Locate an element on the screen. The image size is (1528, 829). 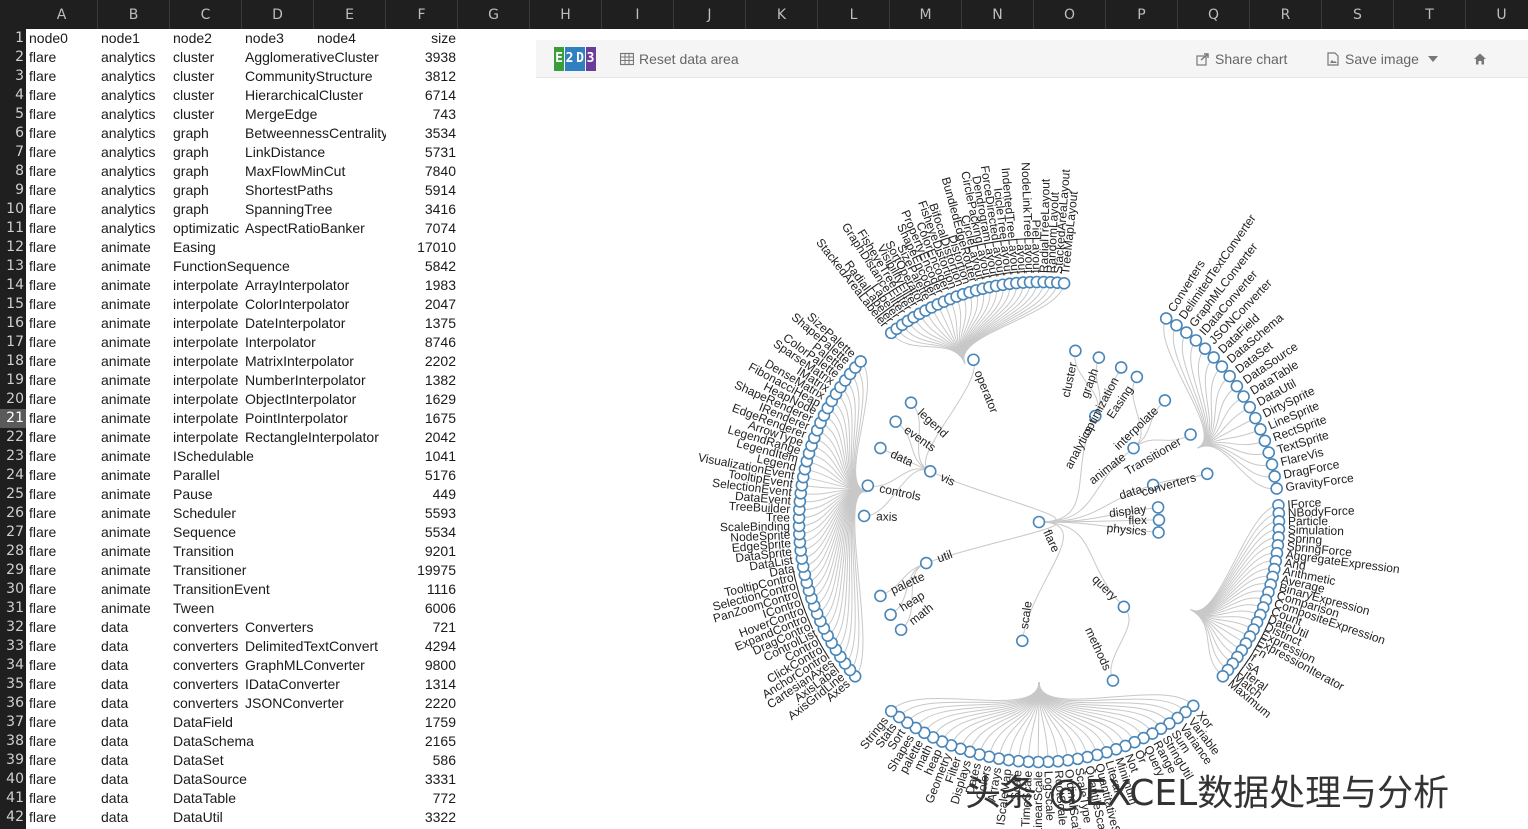
home-button is located at coordinates (1482, 59).